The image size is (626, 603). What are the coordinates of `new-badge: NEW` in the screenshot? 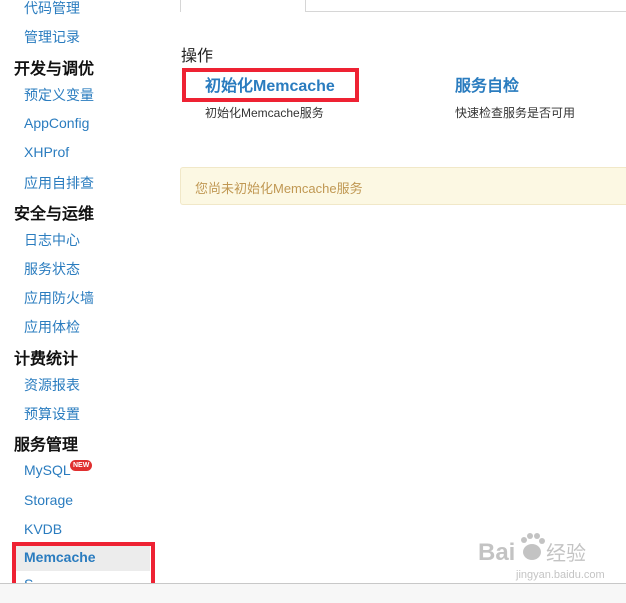 It's located at (81, 465).